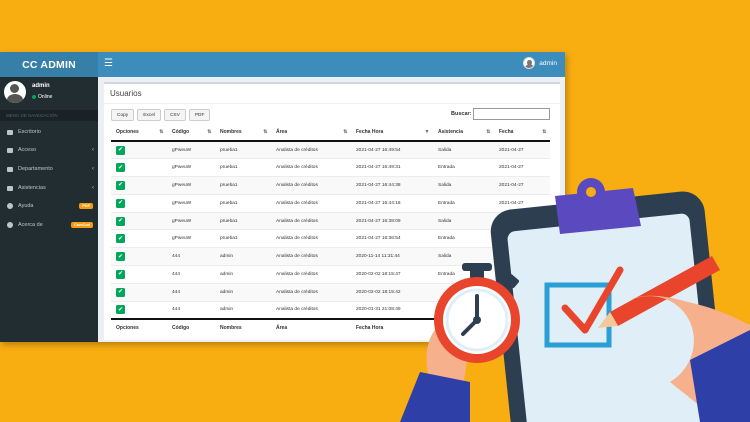  I want to click on info-icon, so click(10, 225).